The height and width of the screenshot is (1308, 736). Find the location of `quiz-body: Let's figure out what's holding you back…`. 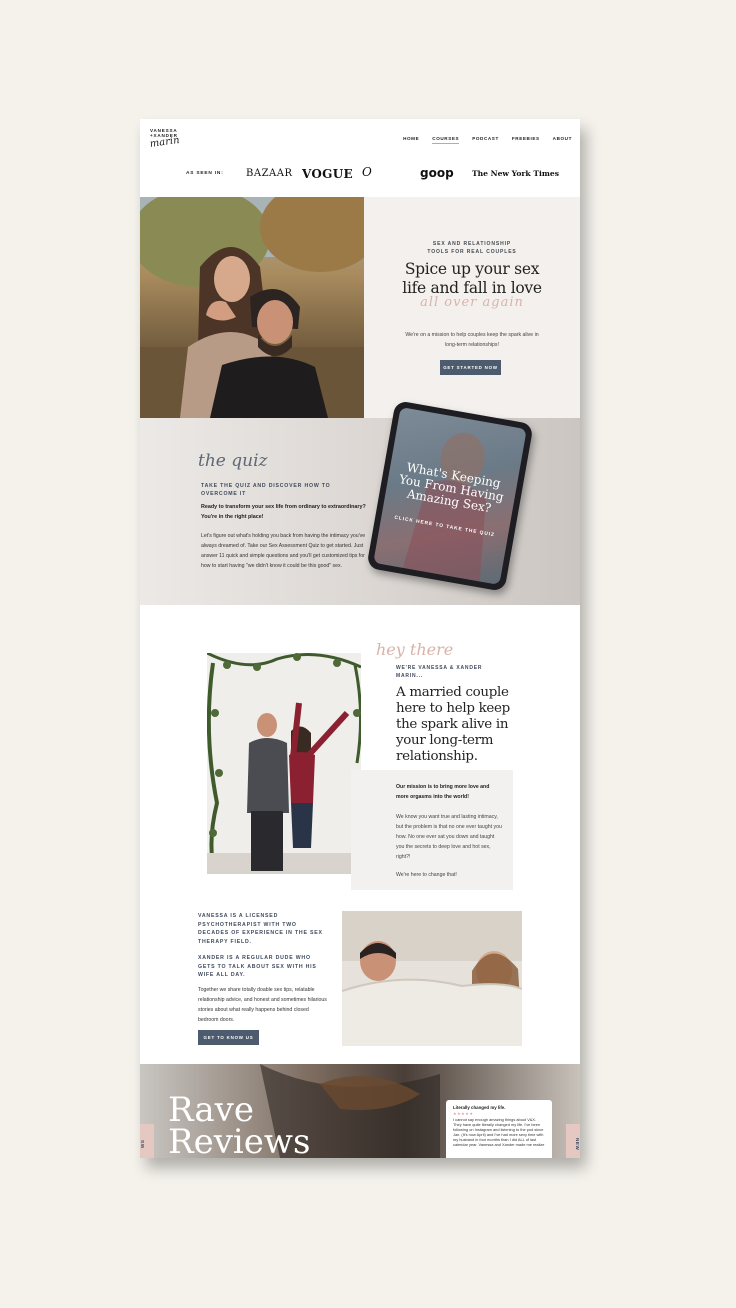

quiz-body: Let's figure out what's holding you back… is located at coordinates (283, 551).